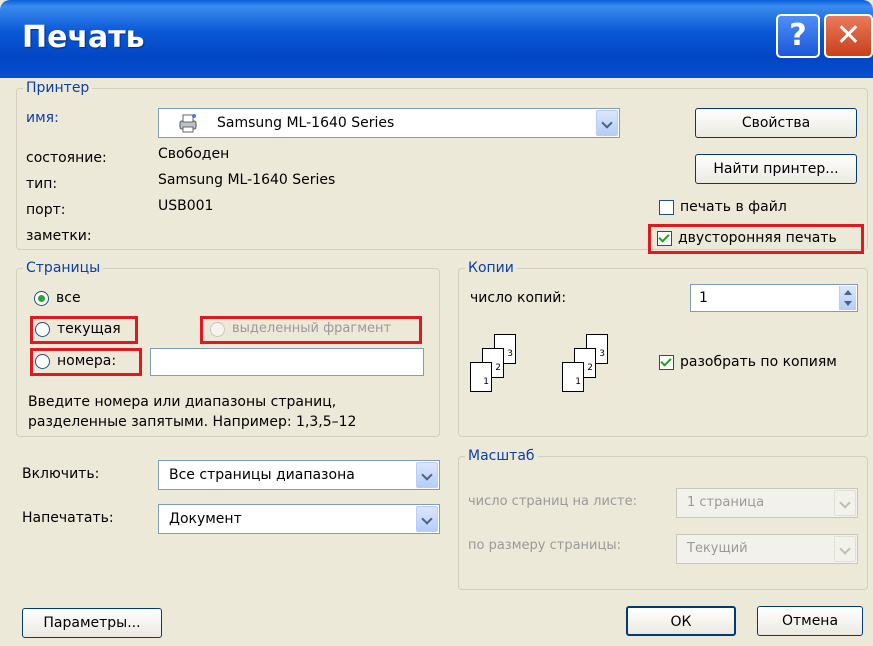 The image size is (873, 646). What do you see at coordinates (59, 236) in the screenshot?
I see `notes-label: заметки:` at bounding box center [59, 236].